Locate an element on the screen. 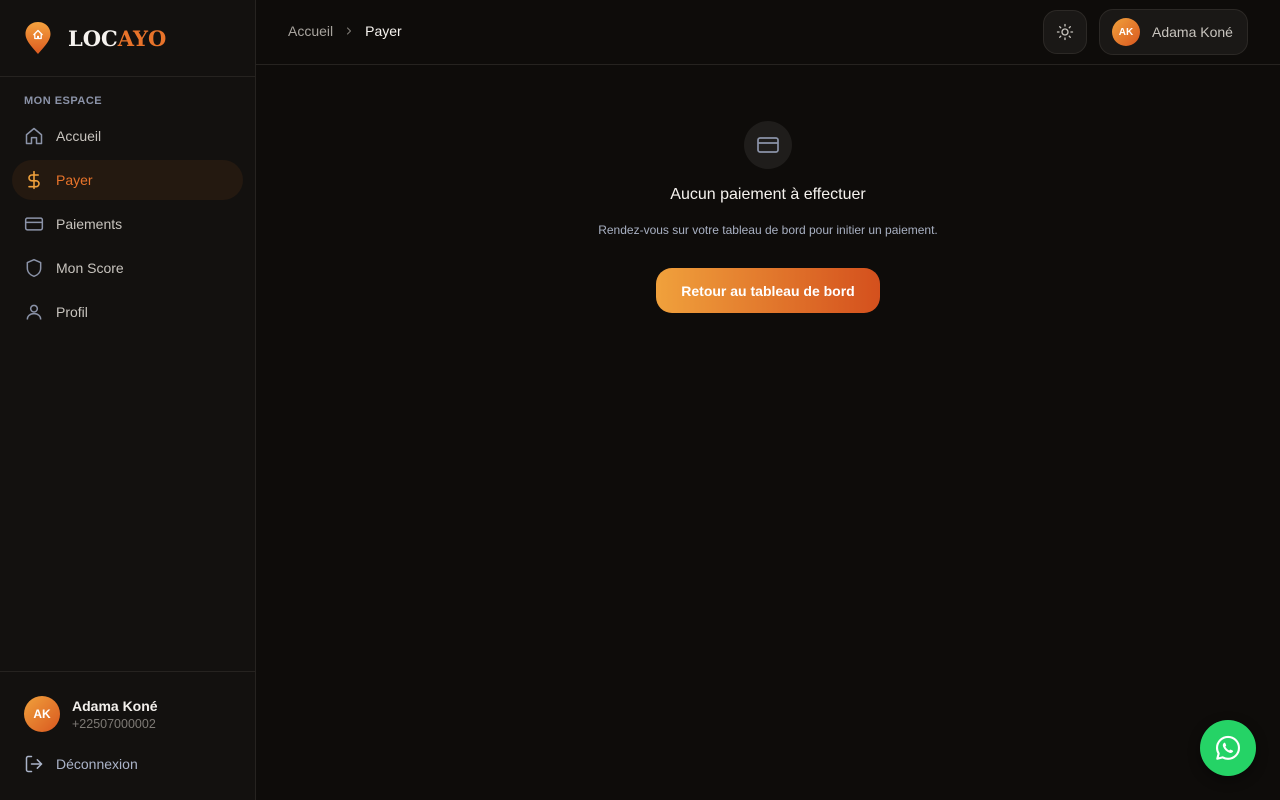 The height and width of the screenshot is (800, 1280). theme-toggle-button is located at coordinates (1065, 32).